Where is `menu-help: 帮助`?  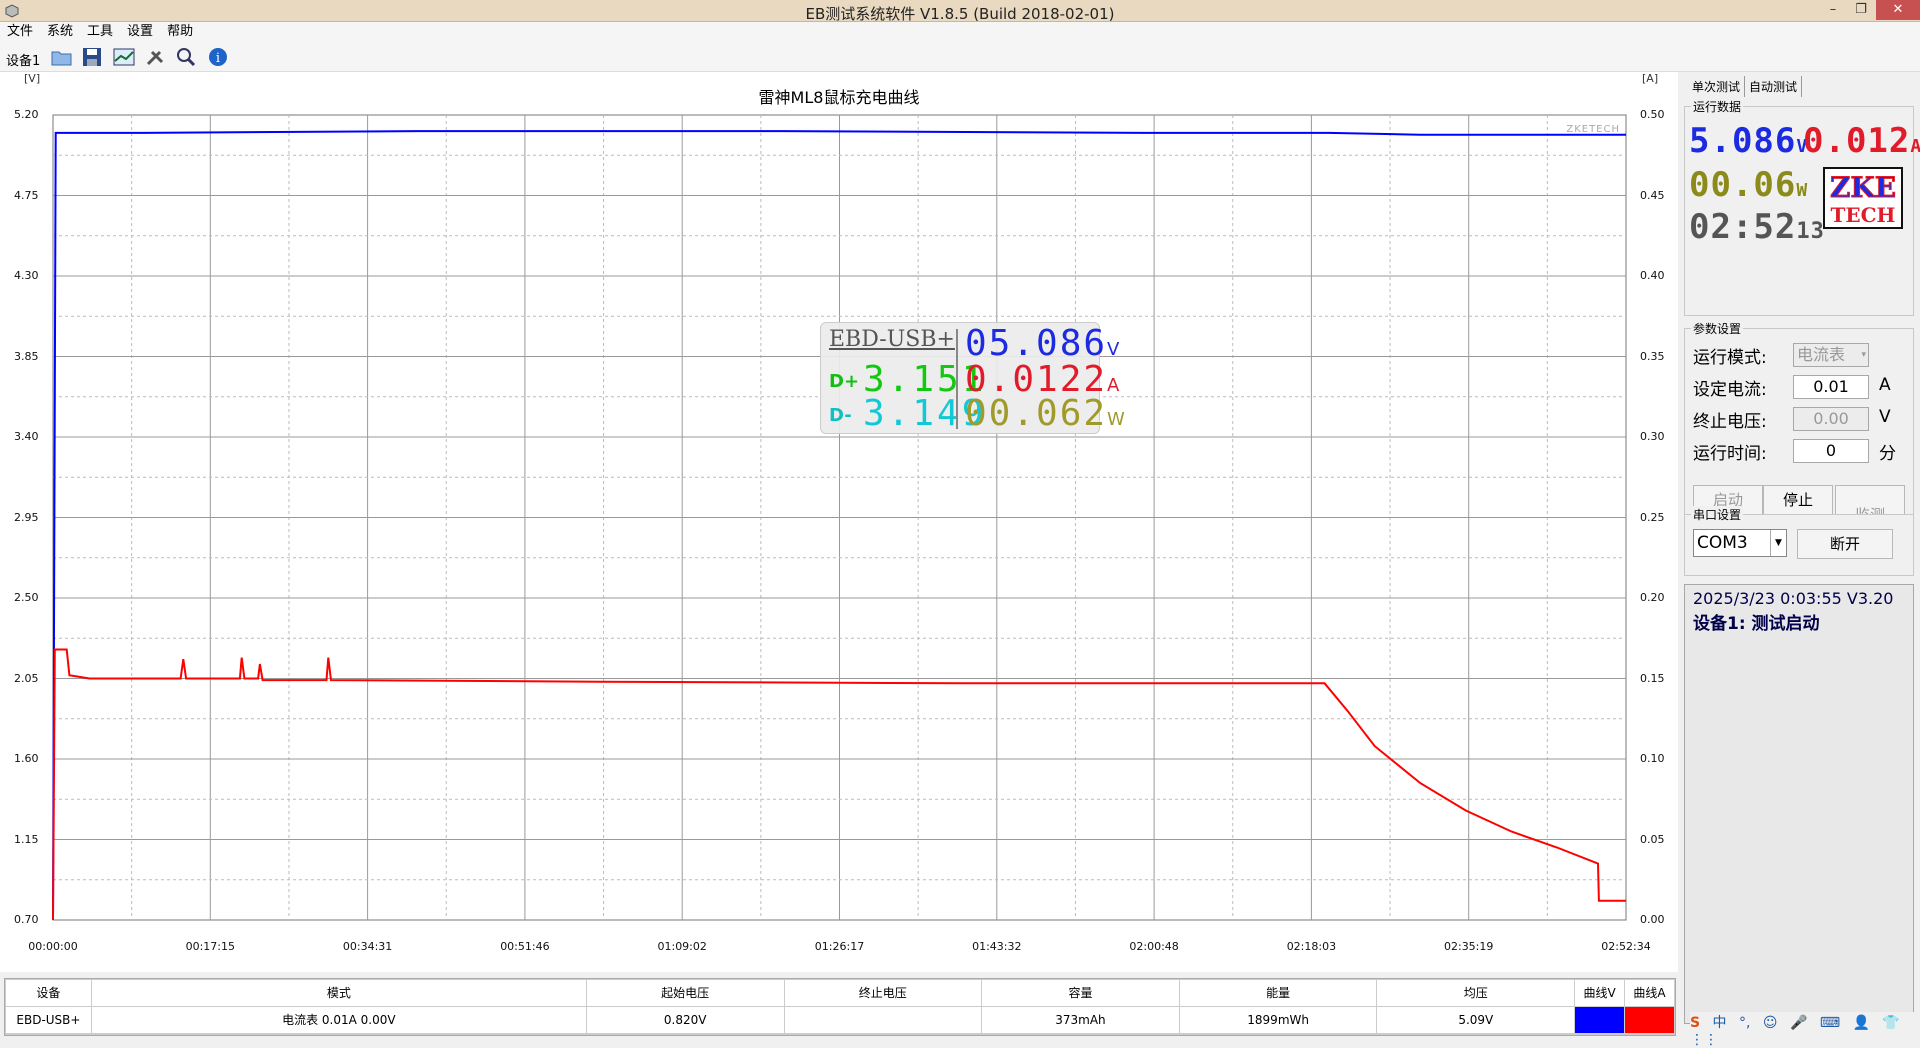 menu-help: 帮助 is located at coordinates (180, 32).